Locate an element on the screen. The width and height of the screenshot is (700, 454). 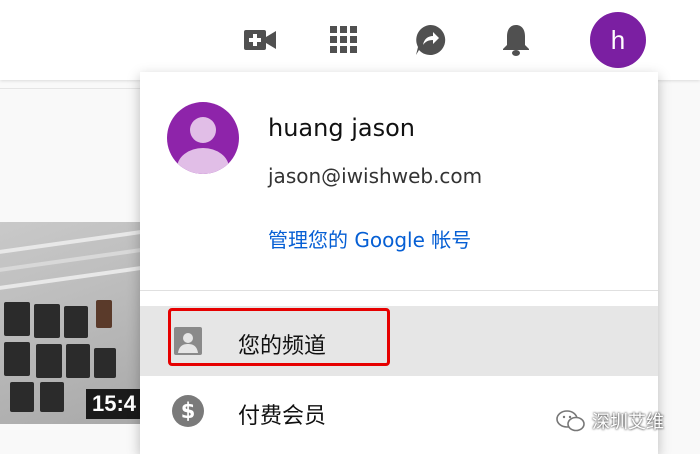
dollar-icon: $ is located at coordinates (188, 411).